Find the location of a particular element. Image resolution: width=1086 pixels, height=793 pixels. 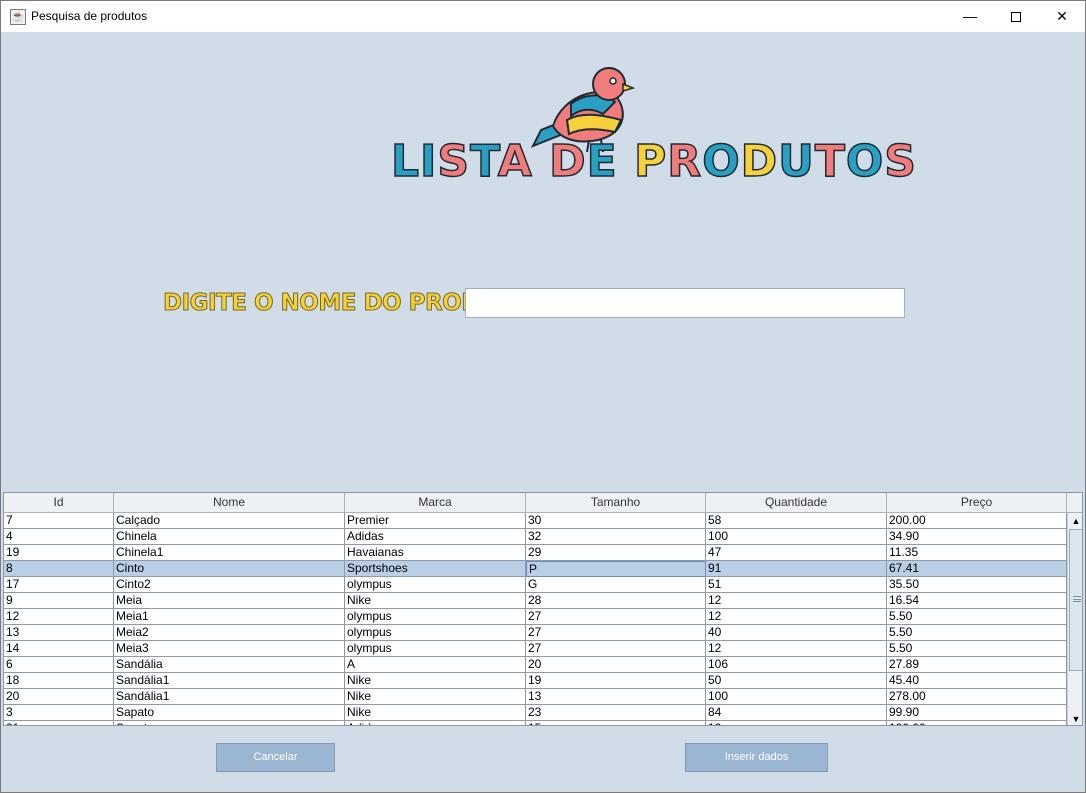

table-cell: 67.41 is located at coordinates (977, 569).